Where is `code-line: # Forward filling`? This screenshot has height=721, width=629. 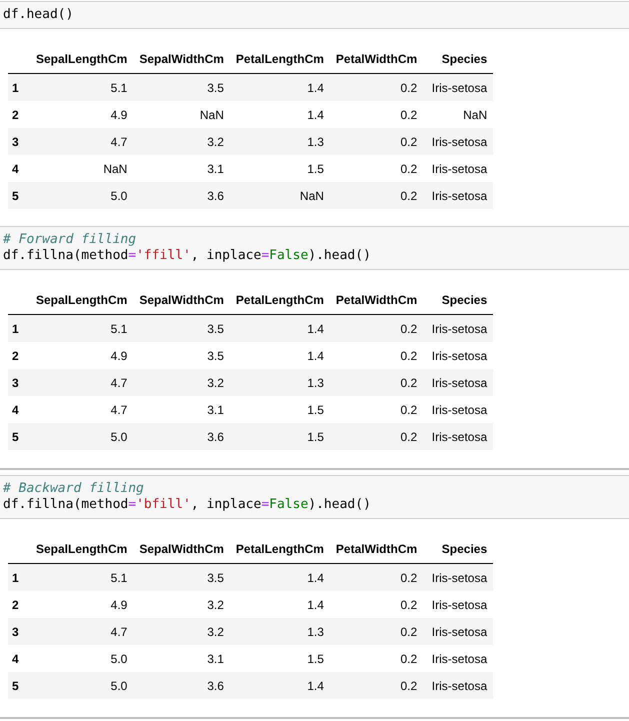 code-line: # Forward filling is located at coordinates (70, 240).